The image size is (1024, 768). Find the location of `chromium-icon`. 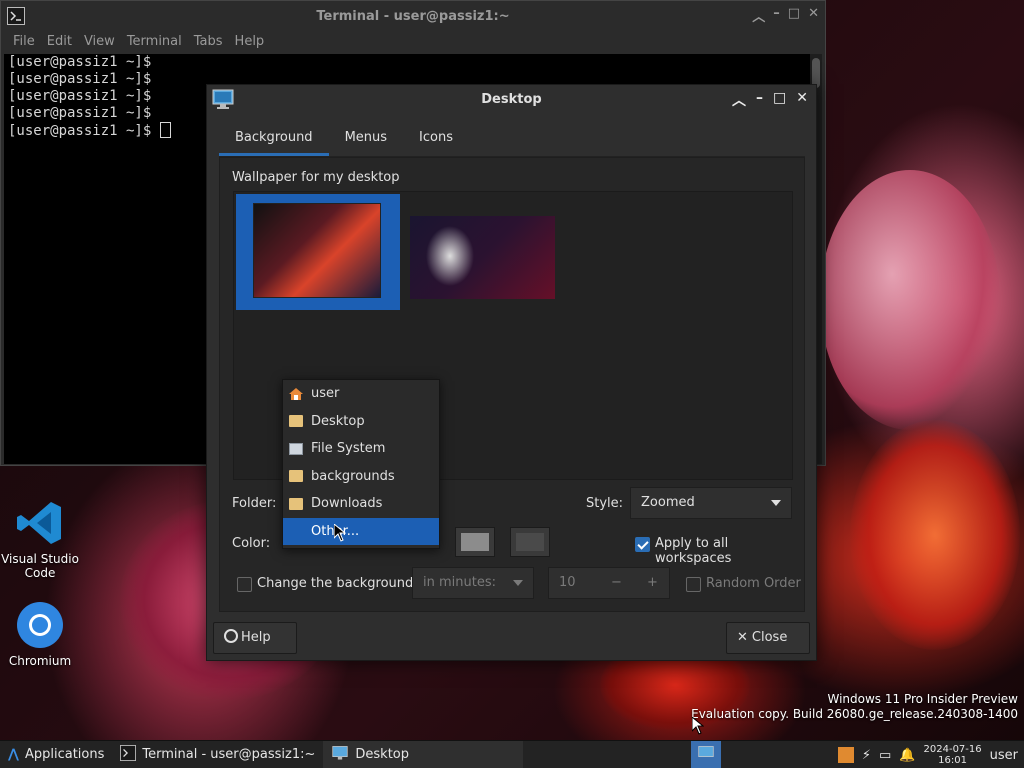

chromium-icon is located at coordinates (40, 625).